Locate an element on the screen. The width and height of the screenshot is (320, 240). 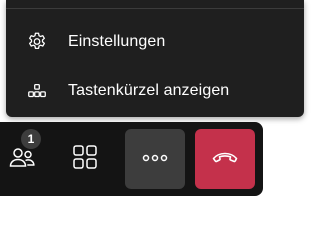
keyboard-shortcuts-icon is located at coordinates (37, 91).